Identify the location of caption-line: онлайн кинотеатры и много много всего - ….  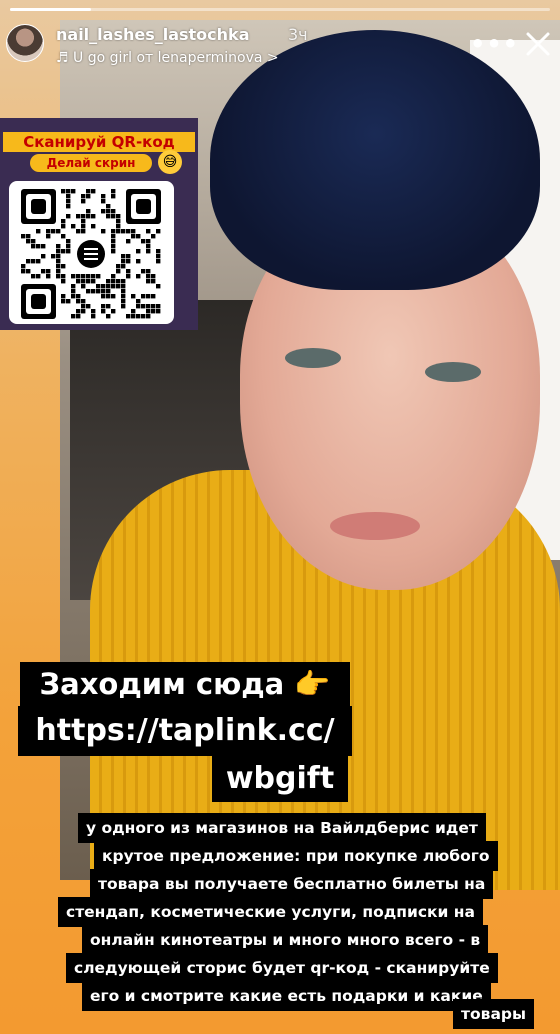
(285, 940).